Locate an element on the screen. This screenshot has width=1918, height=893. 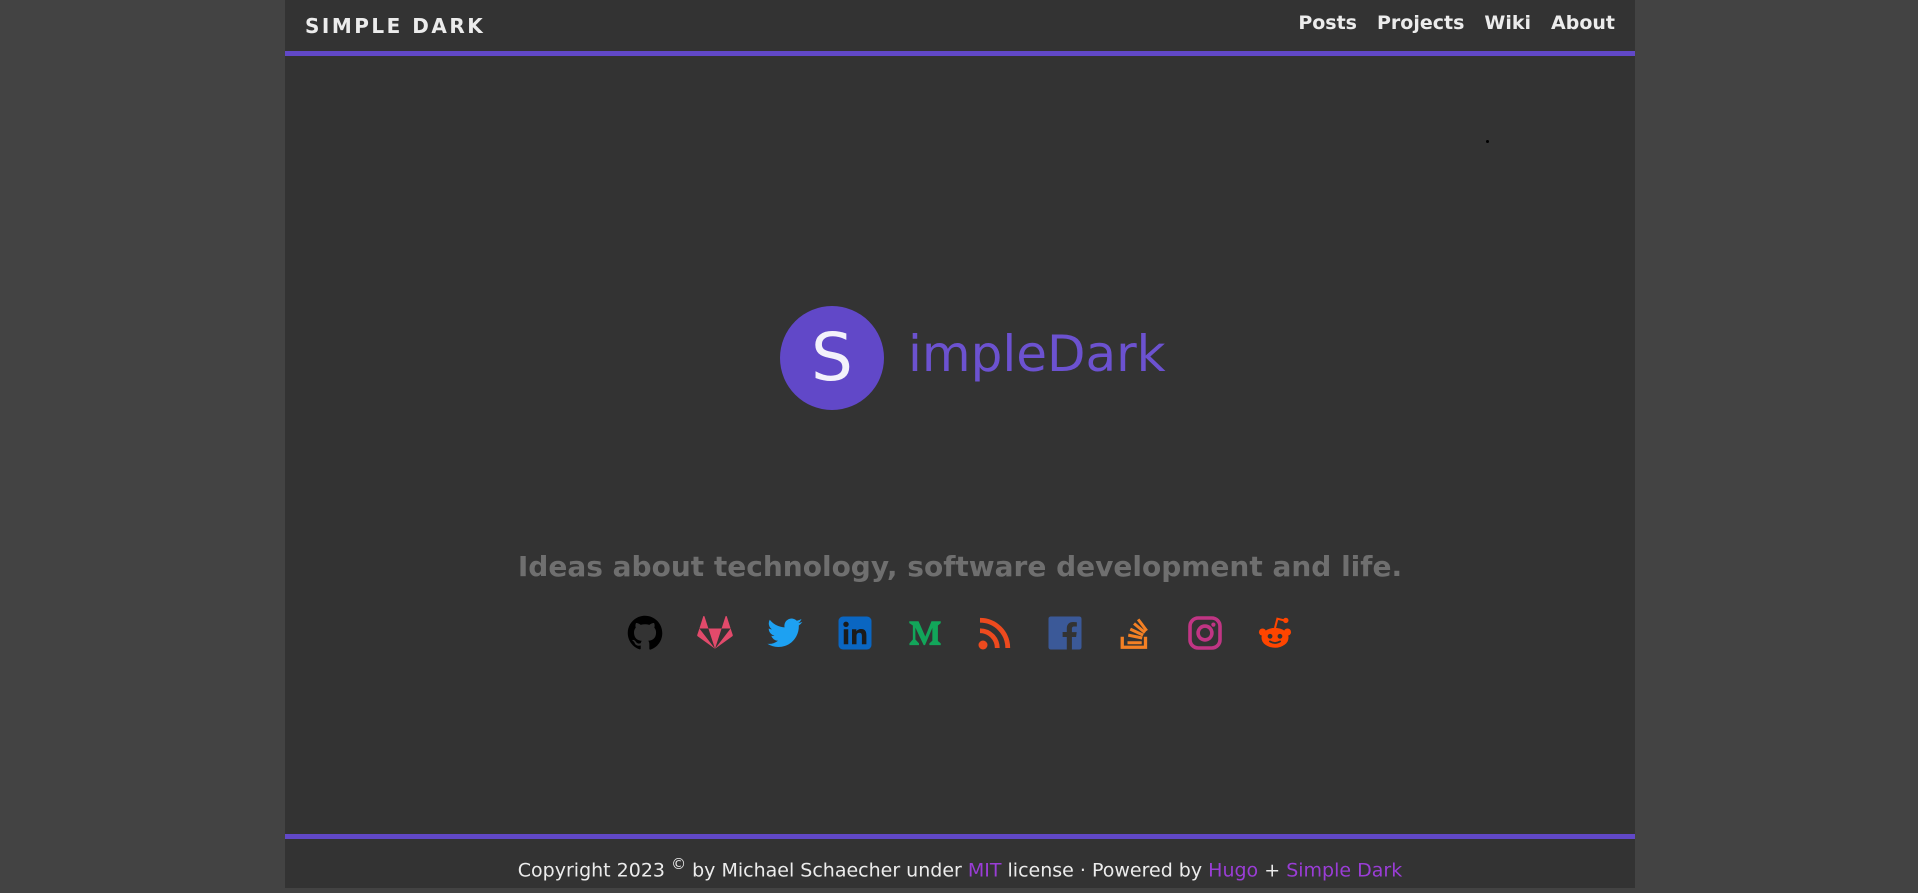
cursor-dot is located at coordinates (1487, 141).